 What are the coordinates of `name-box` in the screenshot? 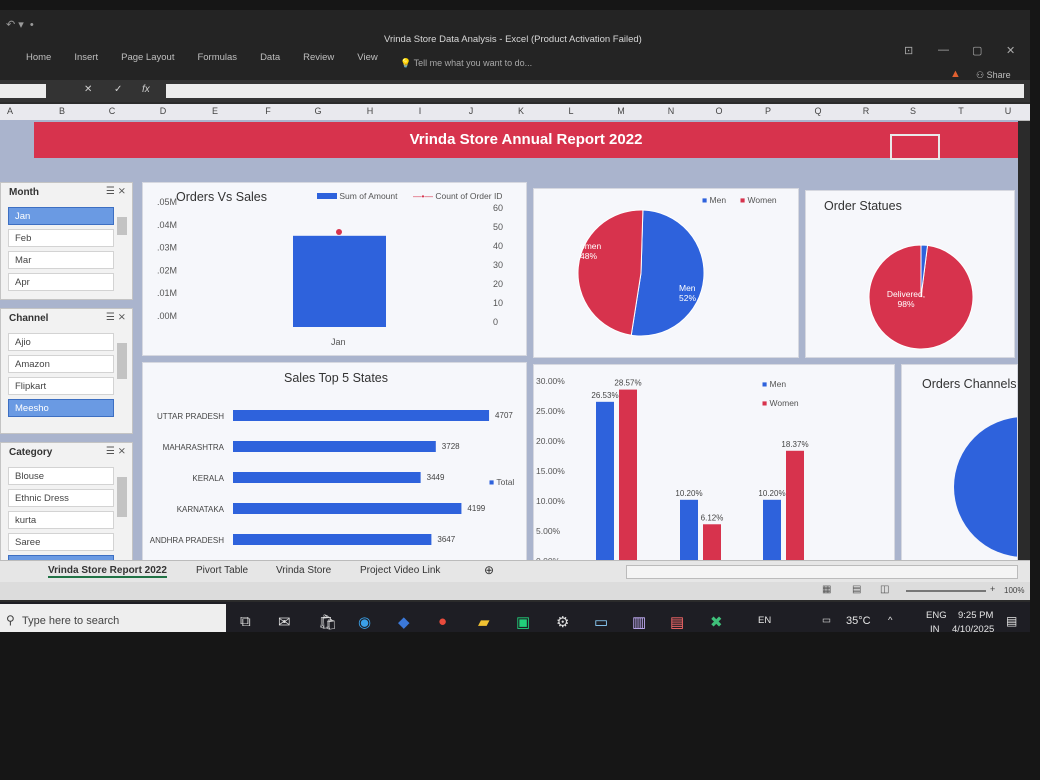 It's located at (23, 91).